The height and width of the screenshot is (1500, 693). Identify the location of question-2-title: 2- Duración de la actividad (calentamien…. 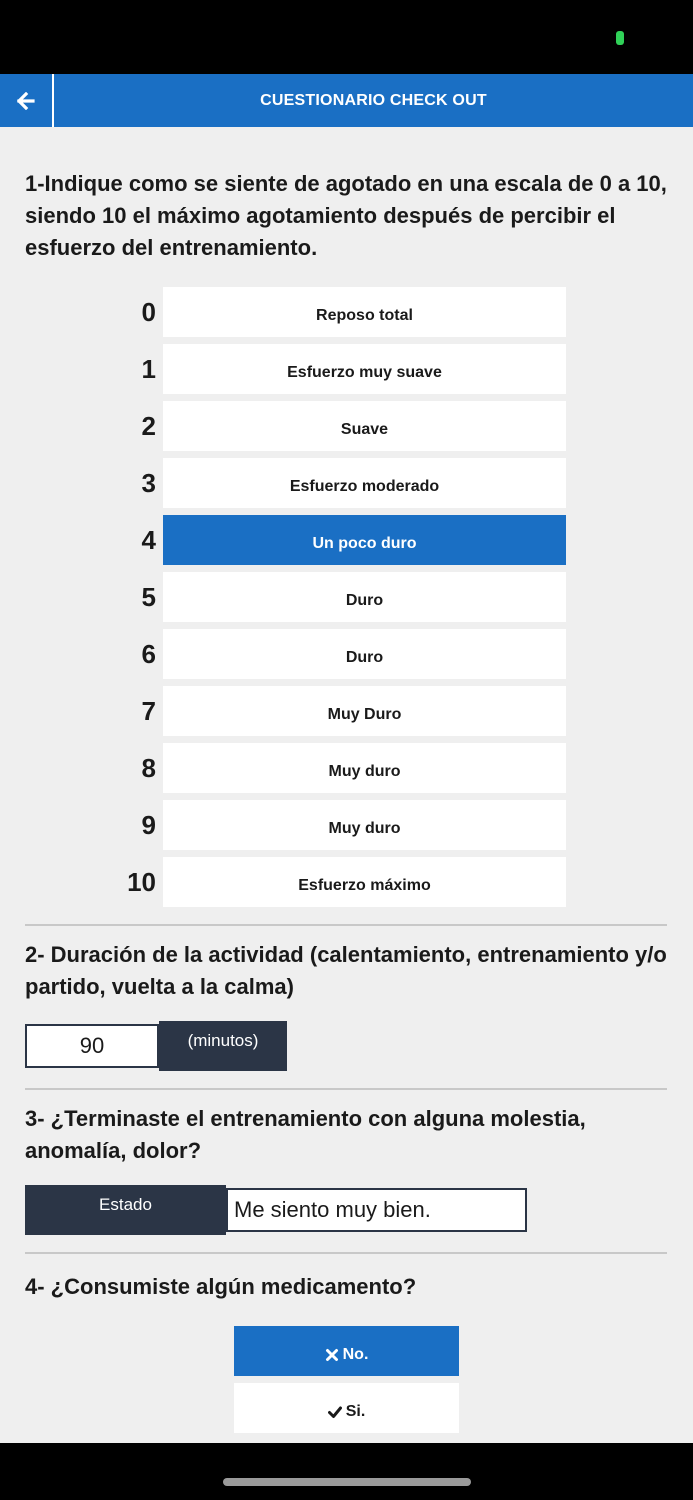
(346, 970).